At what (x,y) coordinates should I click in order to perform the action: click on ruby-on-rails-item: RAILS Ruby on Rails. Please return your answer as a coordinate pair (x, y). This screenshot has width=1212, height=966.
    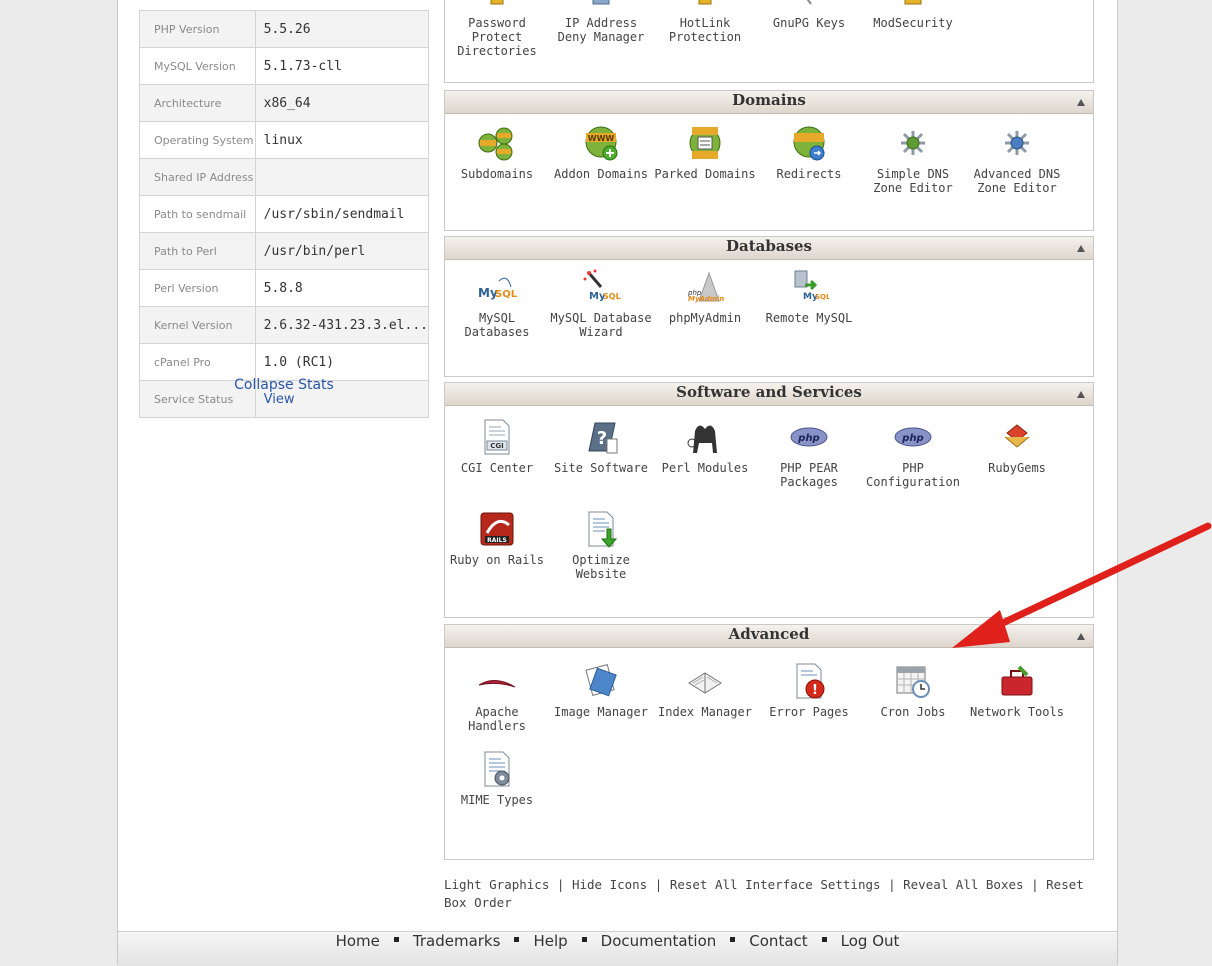
    Looking at the image, I should click on (497, 538).